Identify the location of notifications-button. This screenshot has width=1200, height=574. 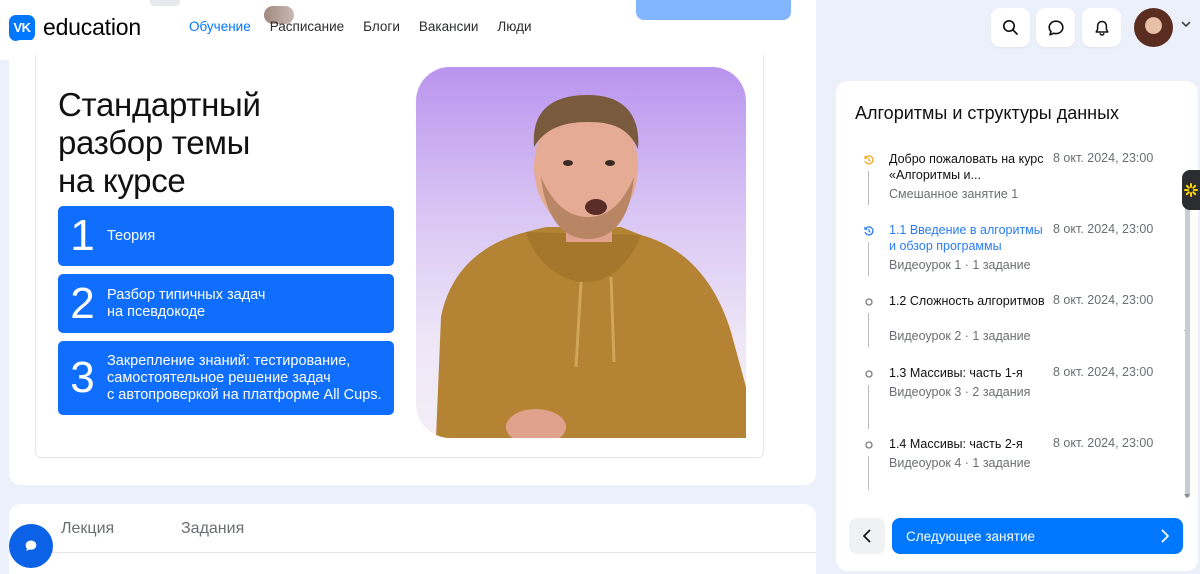
(1101, 27).